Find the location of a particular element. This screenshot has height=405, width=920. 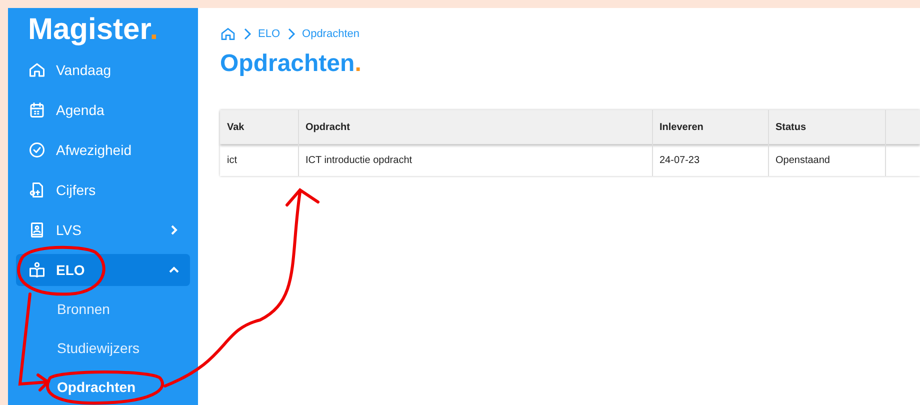

table-cell: 24-07-23 is located at coordinates (710, 160).